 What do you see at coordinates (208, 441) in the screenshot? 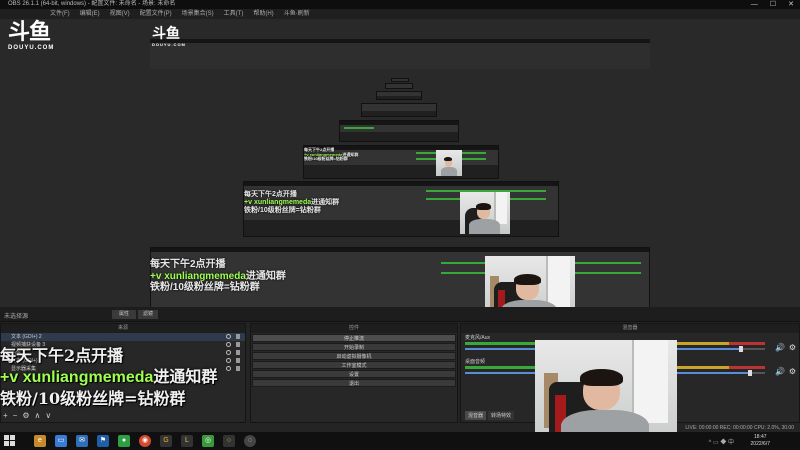
I see `weixin-icon: ◎` at bounding box center [208, 441].